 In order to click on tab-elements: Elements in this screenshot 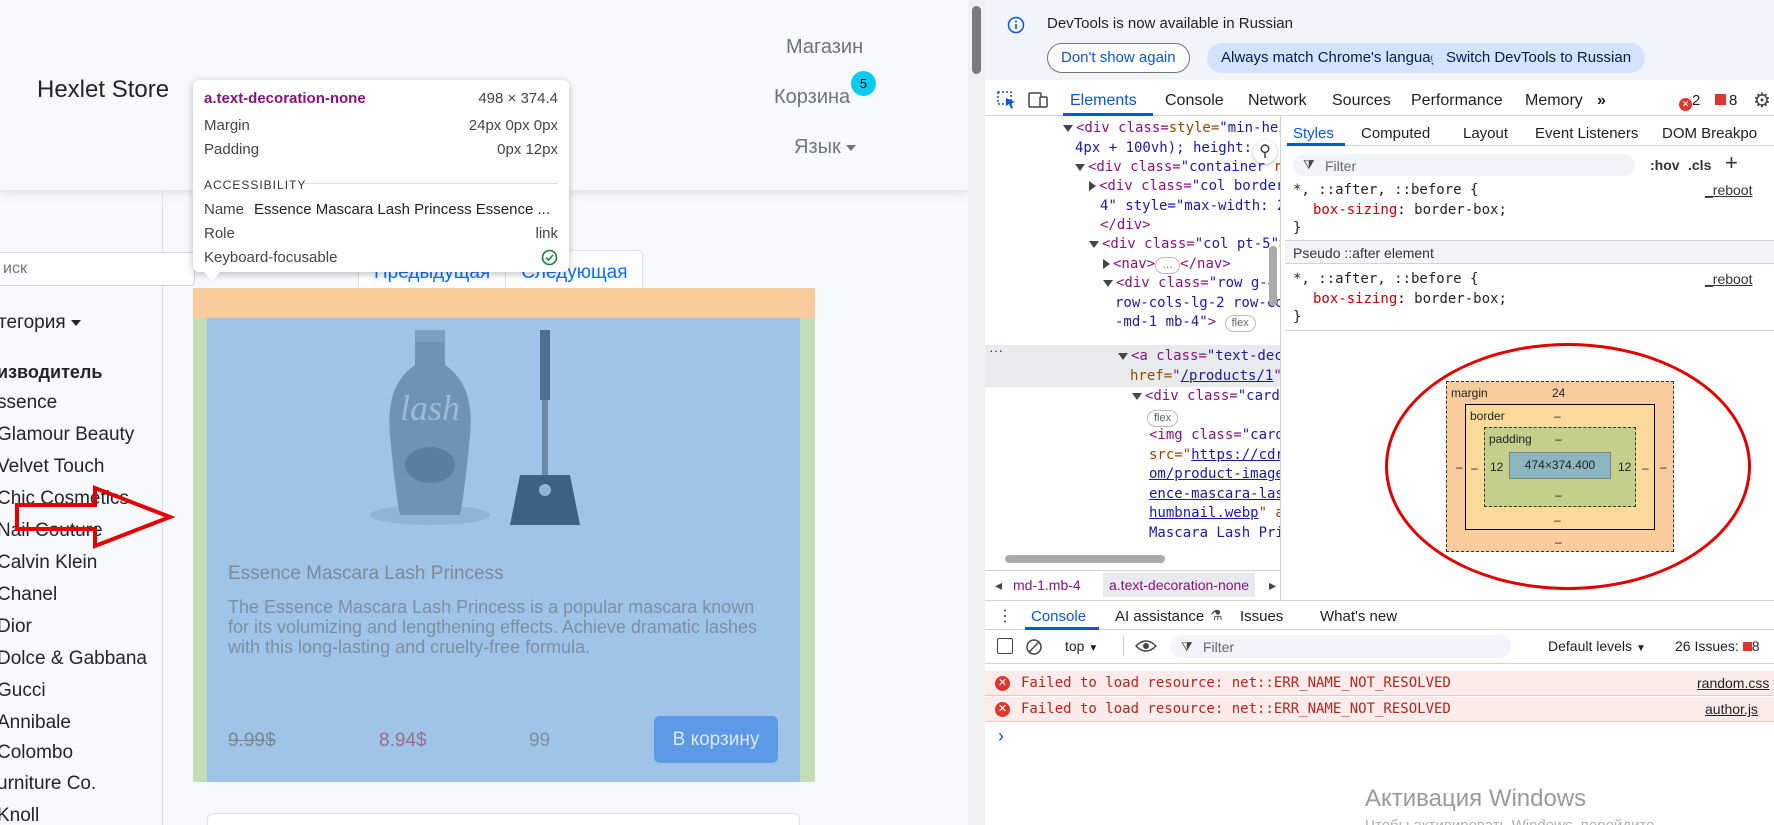, I will do `click(1103, 101)`.